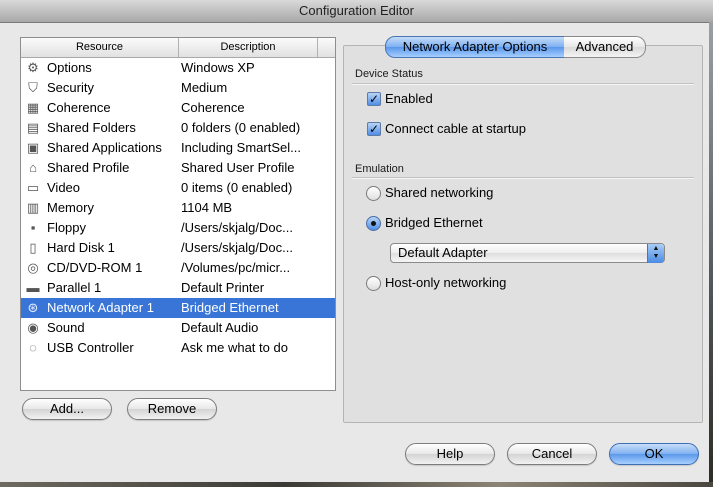 Image resolution: width=713 pixels, height=487 pixels. Describe the element at coordinates (178, 68) in the screenshot. I see `list-item-options: ⚙ Options Windows XP` at that location.